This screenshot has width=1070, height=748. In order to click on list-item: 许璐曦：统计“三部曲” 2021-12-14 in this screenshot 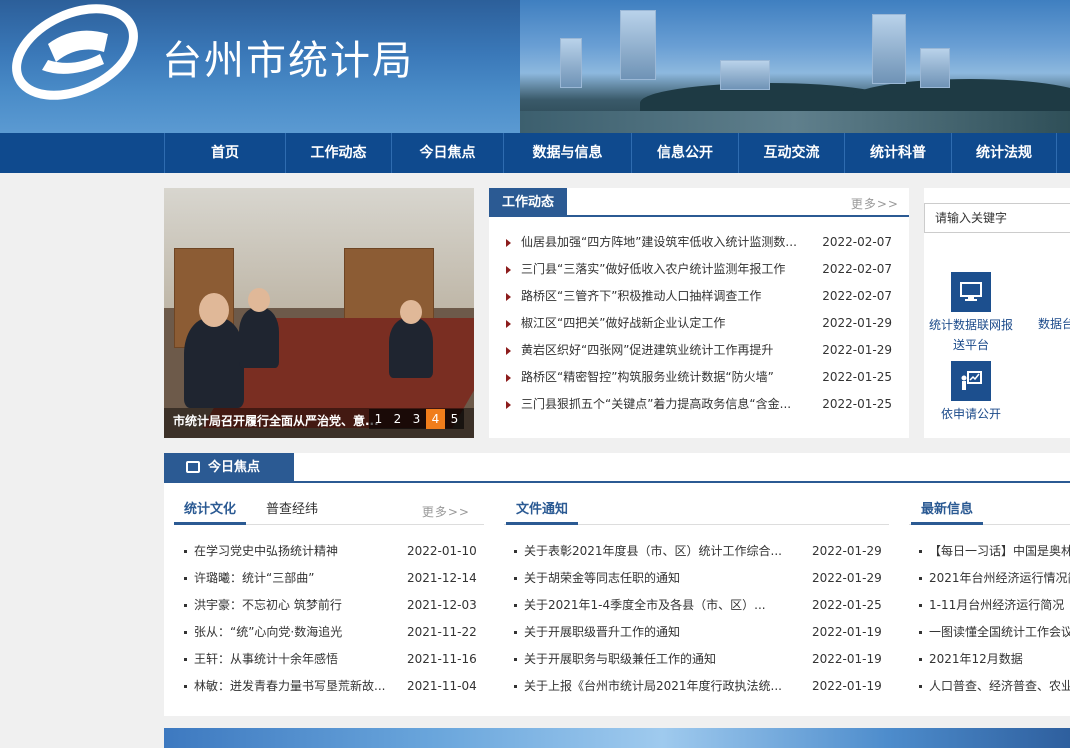, I will do `click(329, 578)`.